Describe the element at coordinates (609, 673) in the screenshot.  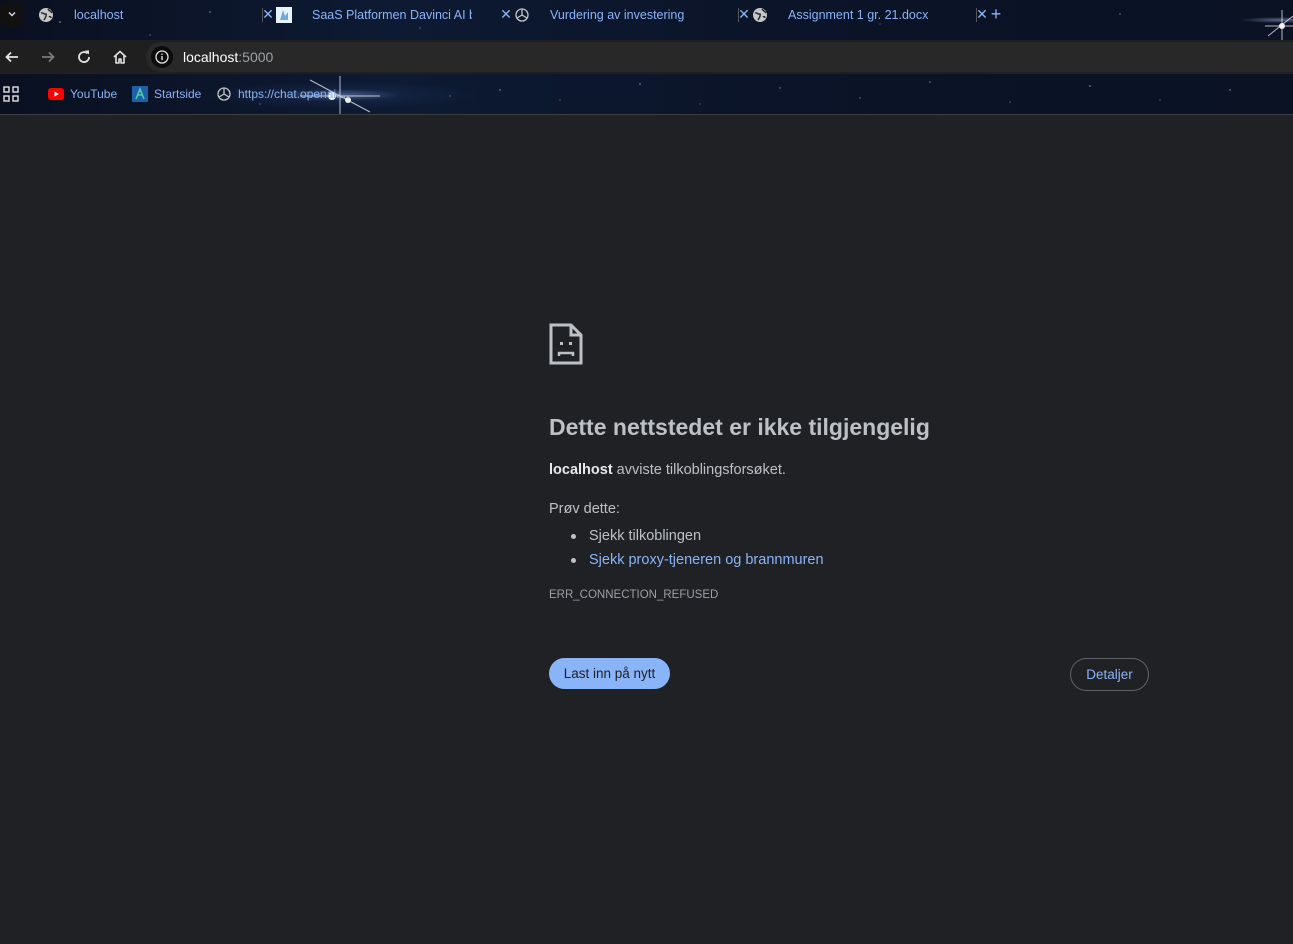
I see `reload-page-button: Last inn på nytt` at that location.